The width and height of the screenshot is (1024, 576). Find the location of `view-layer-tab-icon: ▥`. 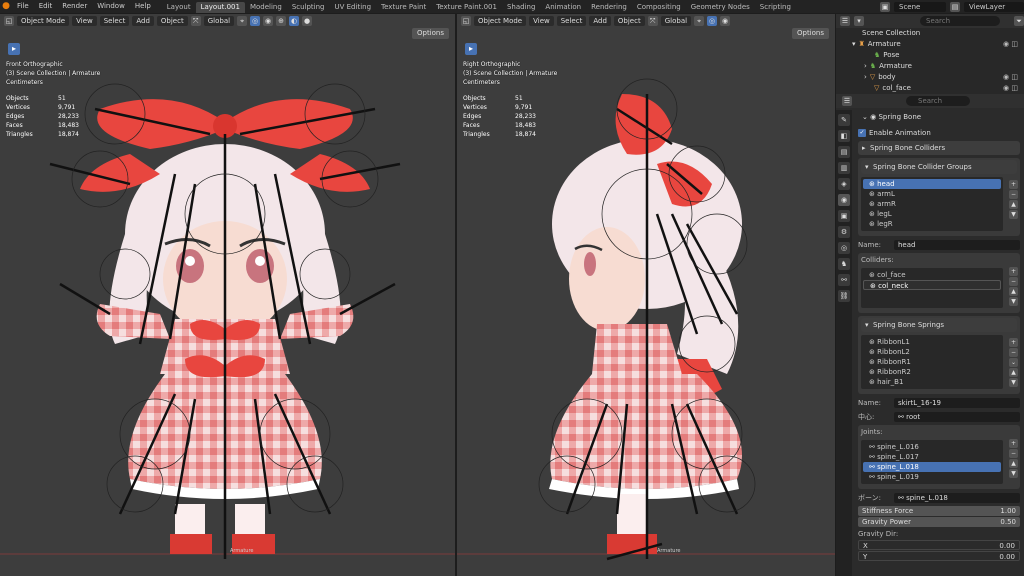

view-layer-tab-icon: ▥ is located at coordinates (844, 168).